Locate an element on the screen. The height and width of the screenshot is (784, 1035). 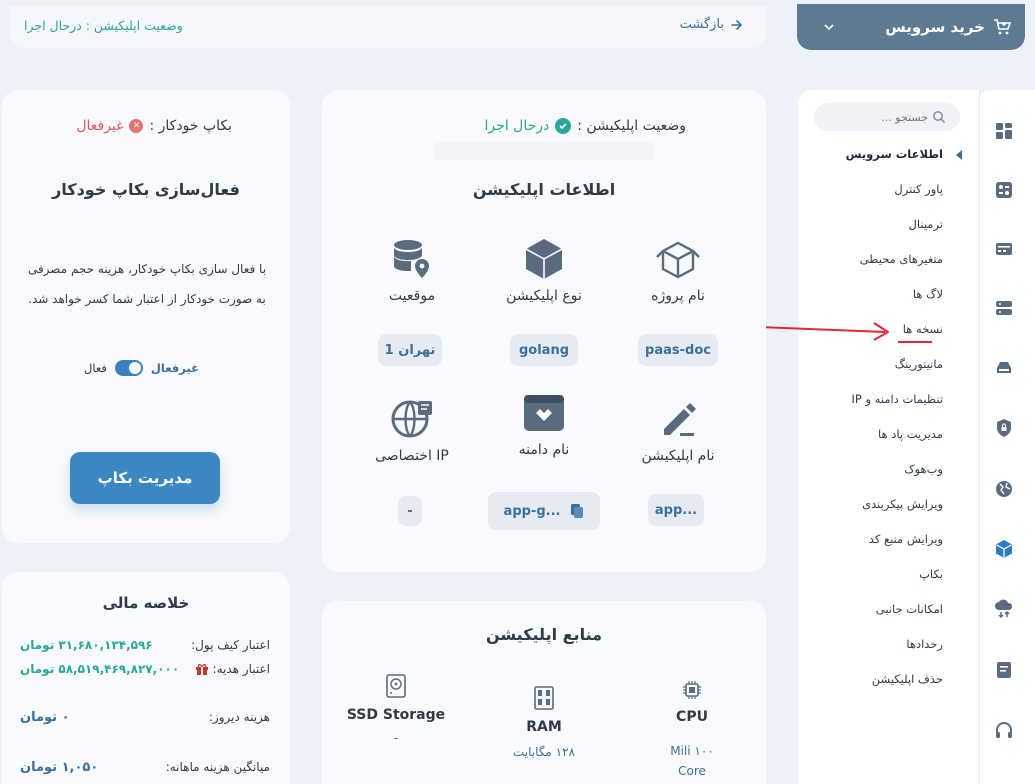
back-label: بازگشت is located at coordinates (701, 24).